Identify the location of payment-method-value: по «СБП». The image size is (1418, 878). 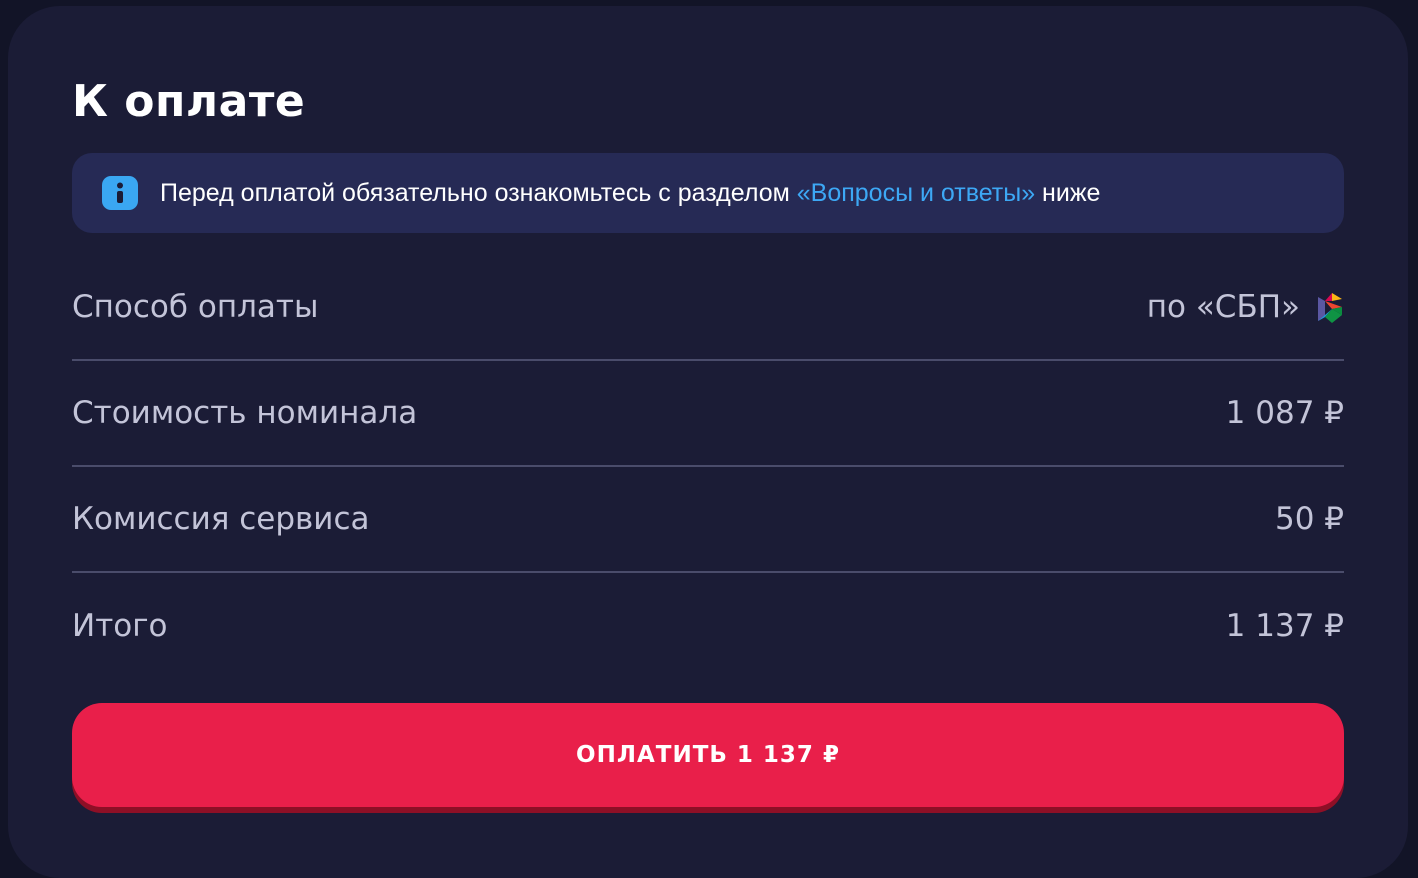
(1245, 307).